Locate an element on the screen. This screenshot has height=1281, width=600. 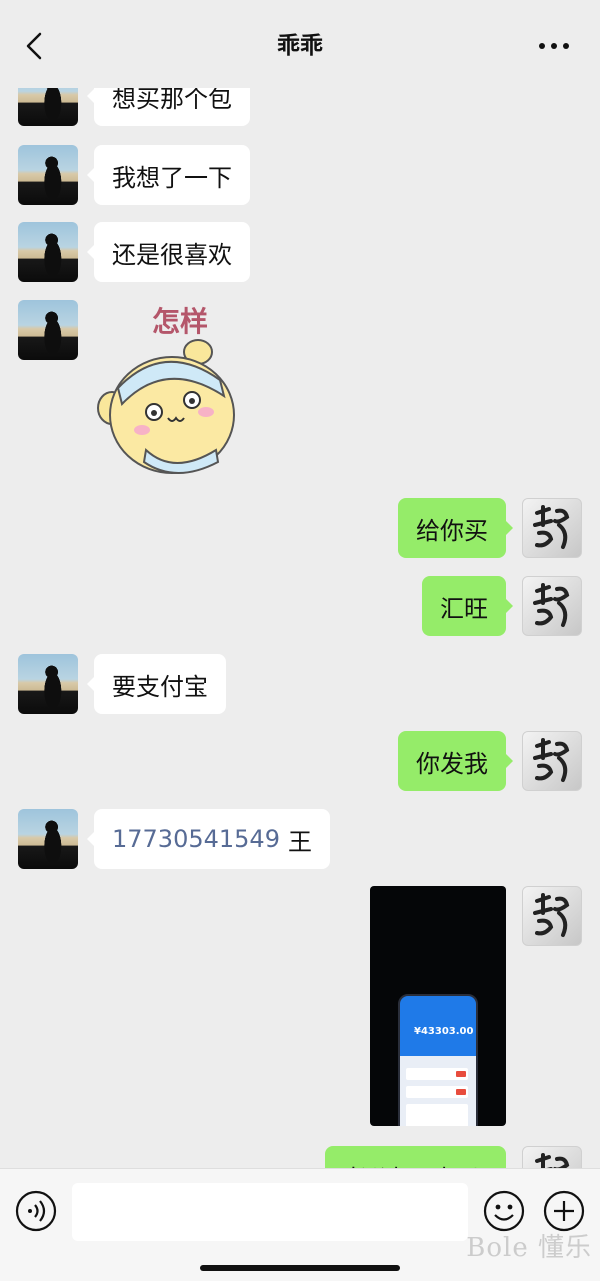
emoji-icon is located at coordinates (504, 1211).